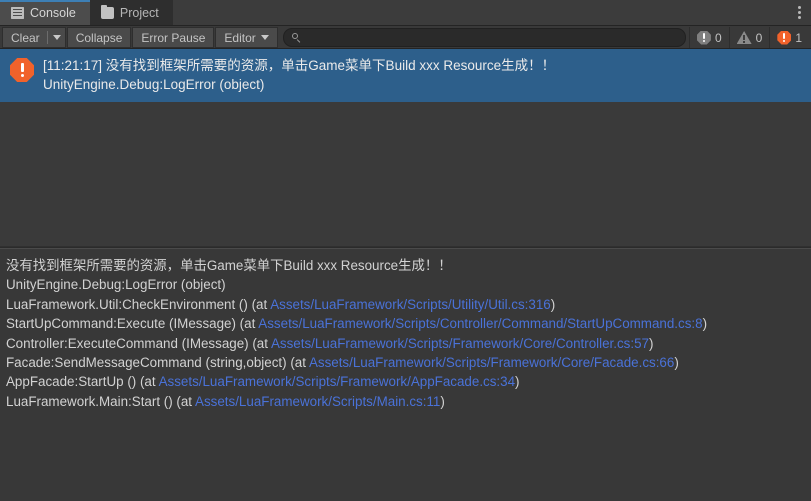  I want to click on info-count: 1, so click(798, 37).